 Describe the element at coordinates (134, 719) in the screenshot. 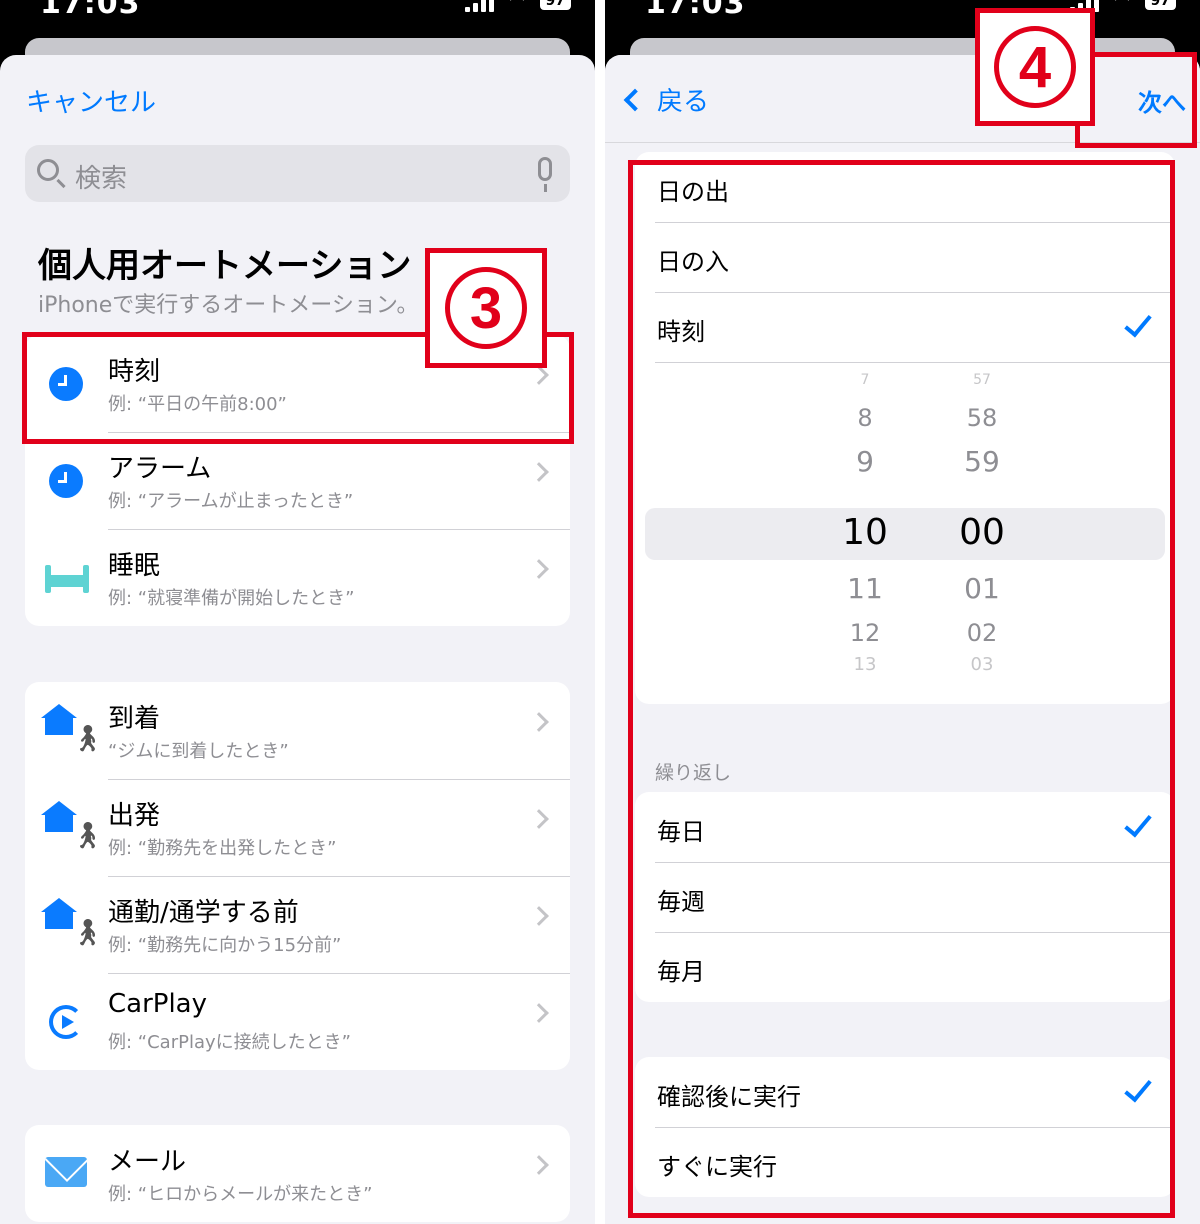

I see `trigger-title: 到着` at that location.